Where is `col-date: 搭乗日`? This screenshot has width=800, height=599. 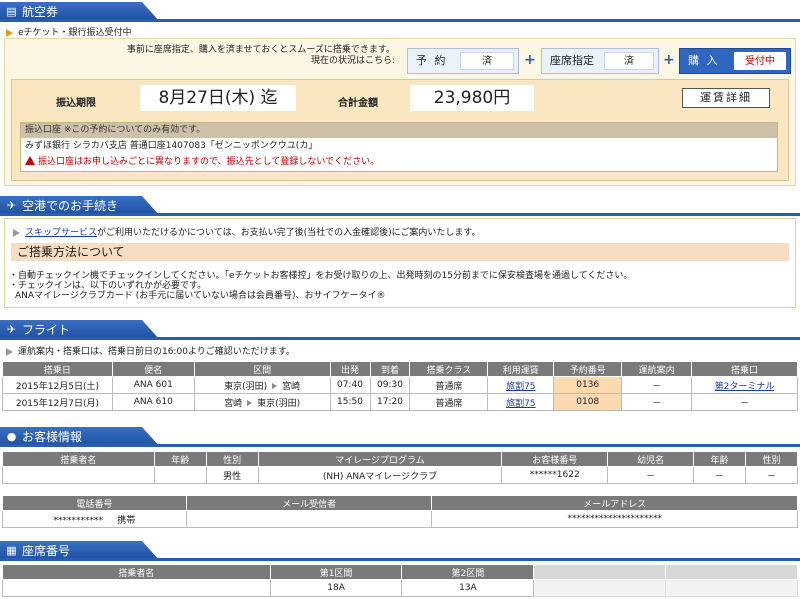 col-date: 搭乗日 is located at coordinates (57, 369).